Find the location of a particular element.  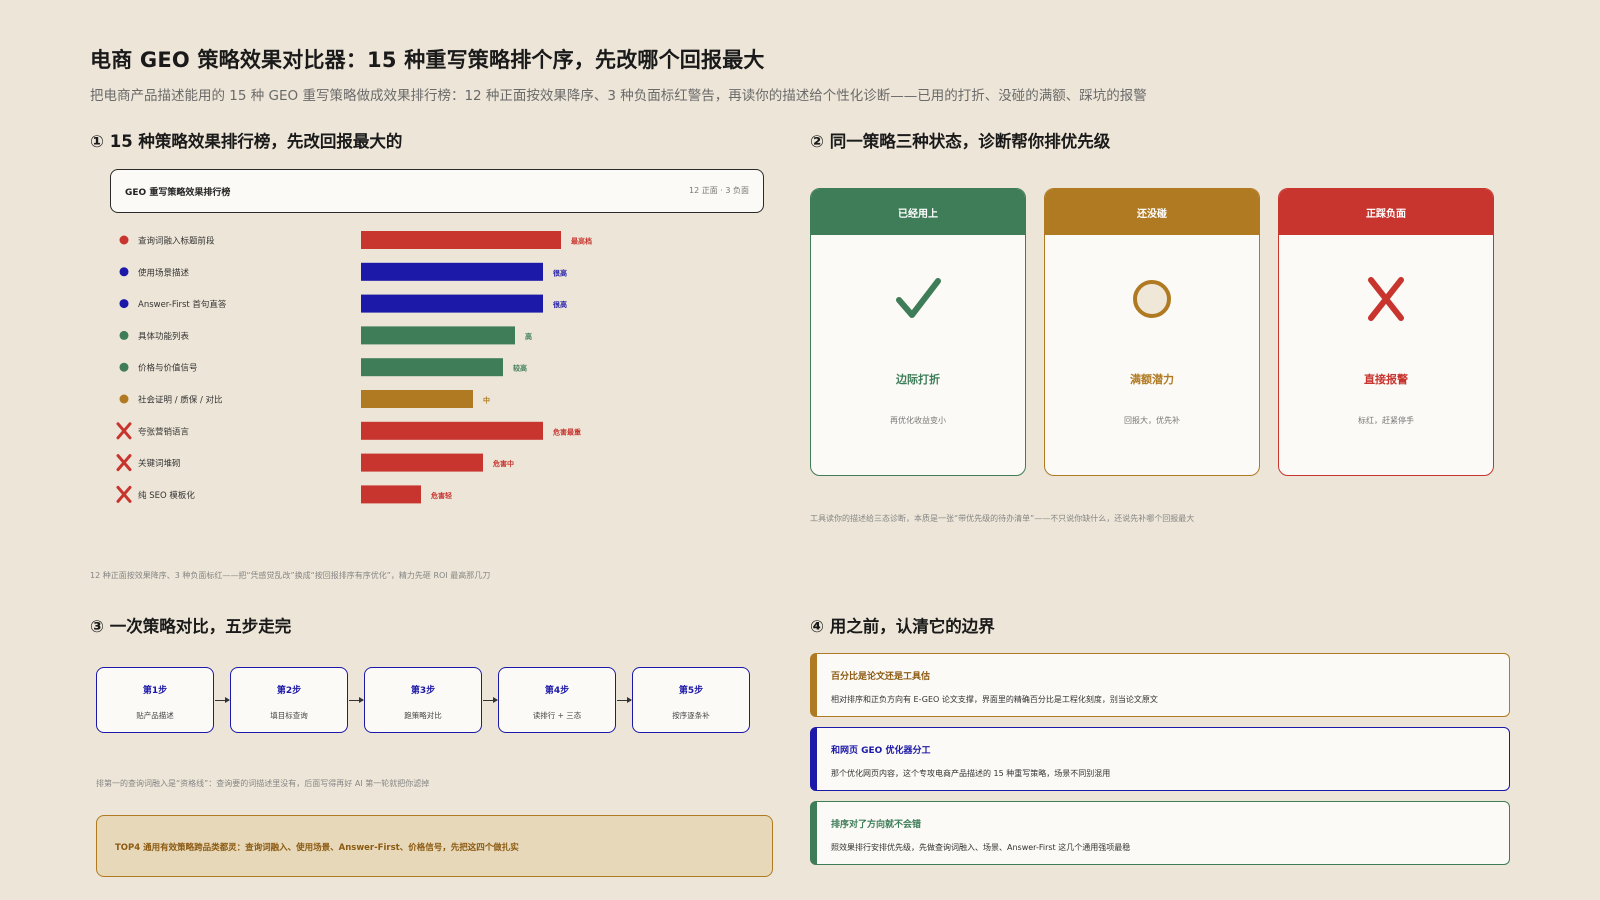

step-4: 第4步 读排行 + 三态 is located at coordinates (557, 700).